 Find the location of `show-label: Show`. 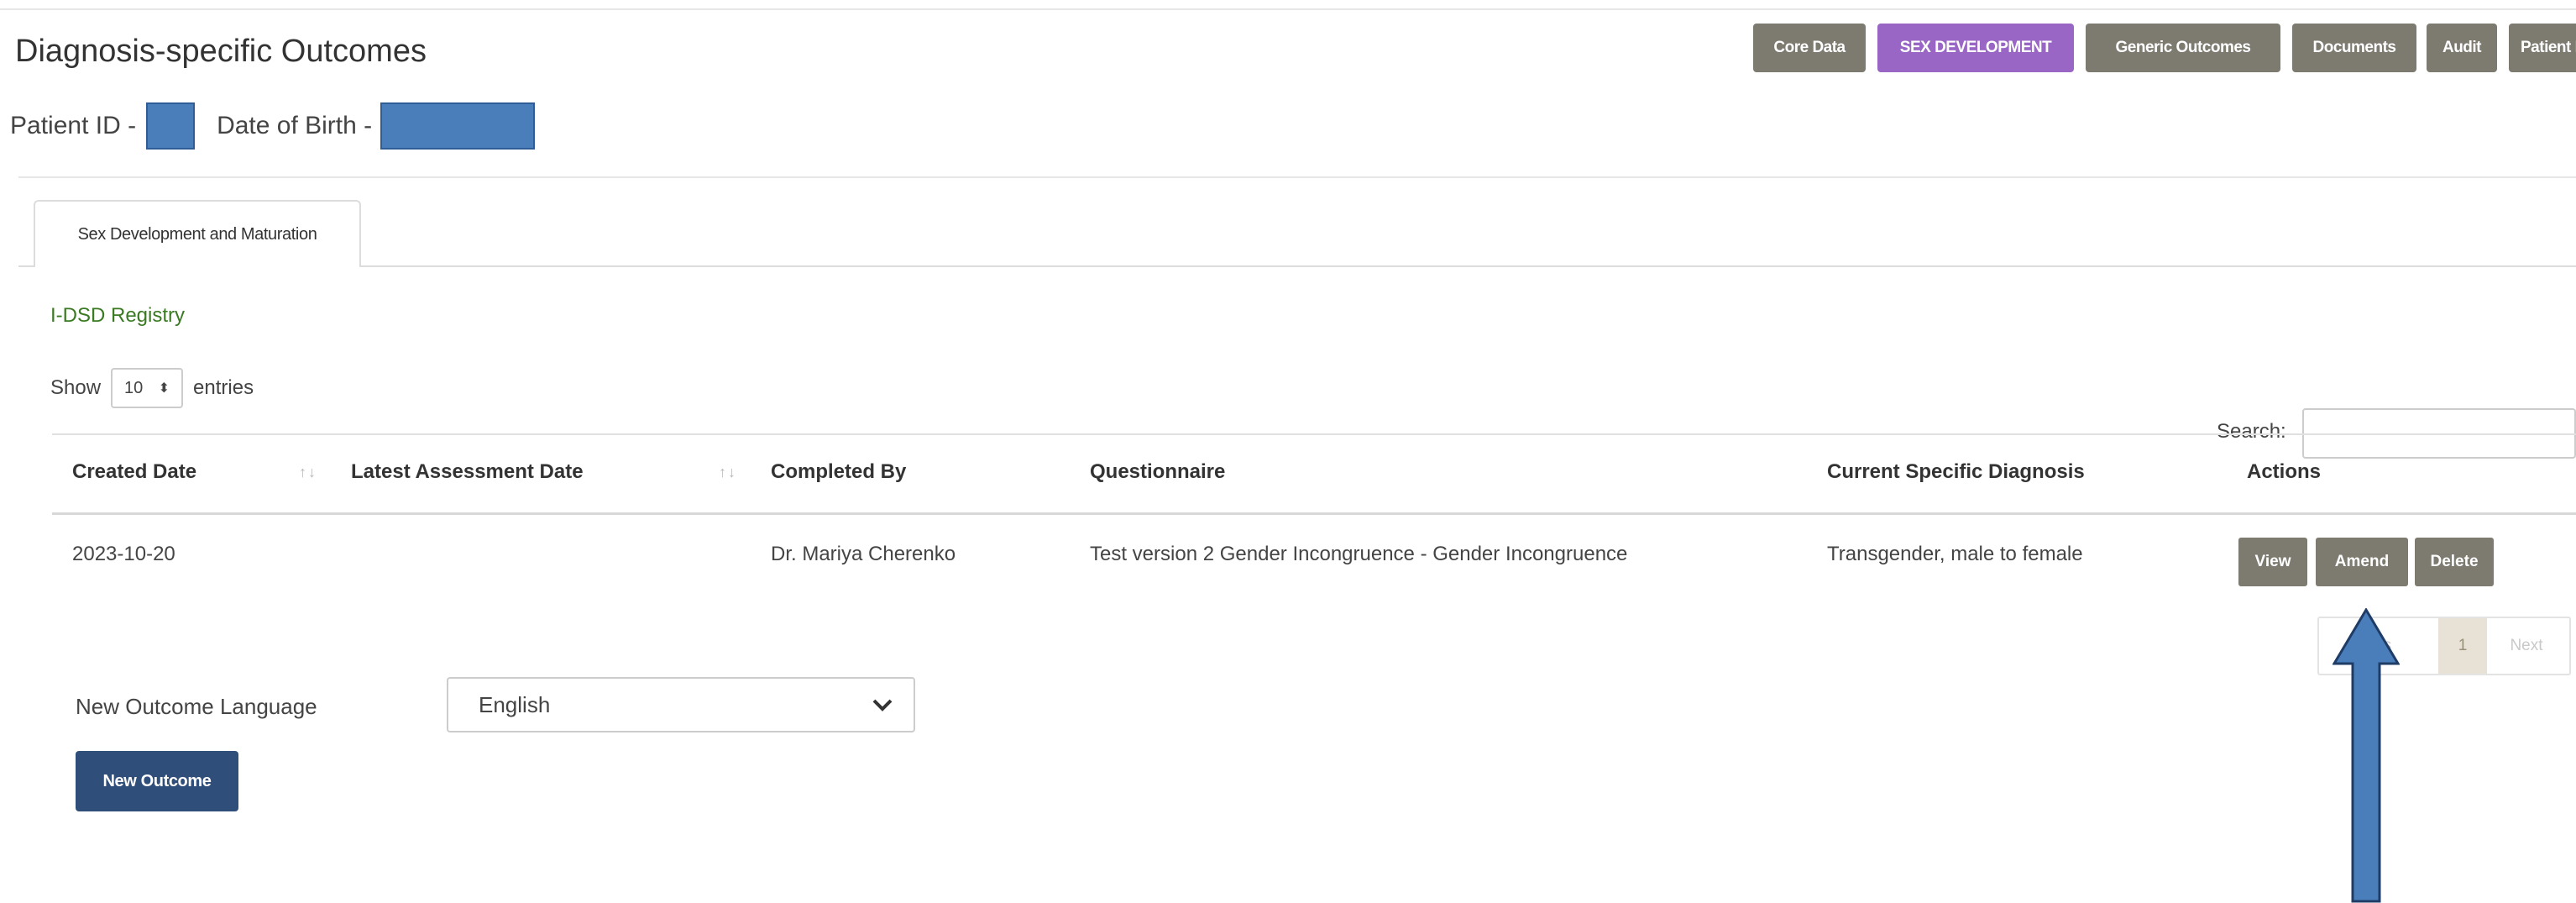

show-label: Show is located at coordinates (76, 387).